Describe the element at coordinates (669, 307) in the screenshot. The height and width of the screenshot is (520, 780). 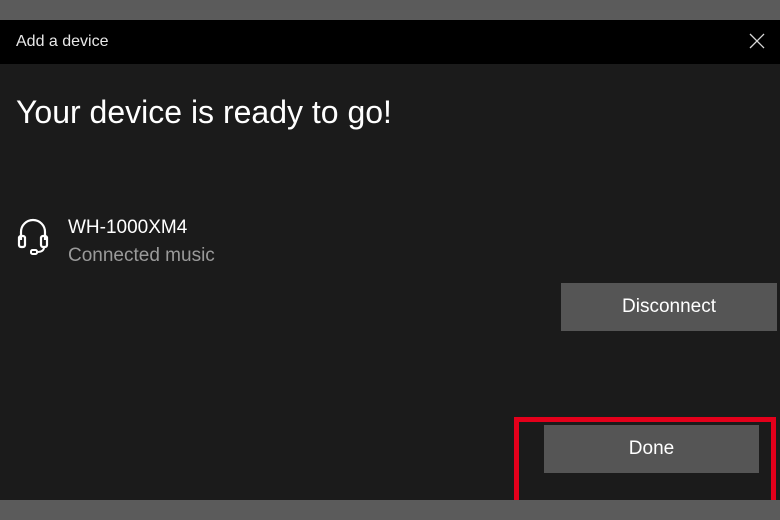
I see `disconnect-button: Disconnect` at that location.